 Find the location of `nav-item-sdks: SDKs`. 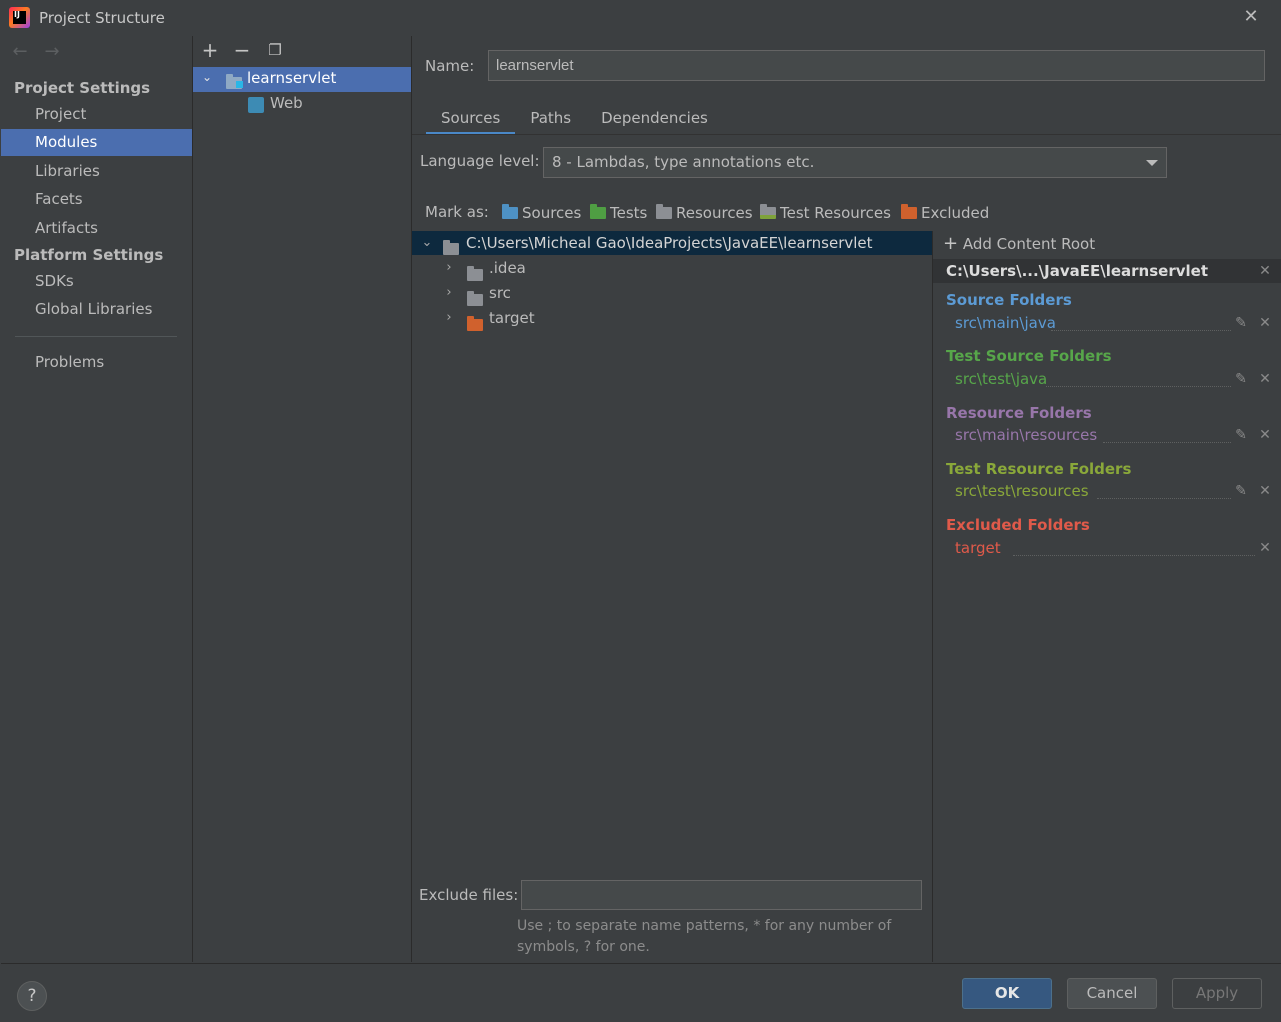

nav-item-sdks: SDKs is located at coordinates (96, 281).